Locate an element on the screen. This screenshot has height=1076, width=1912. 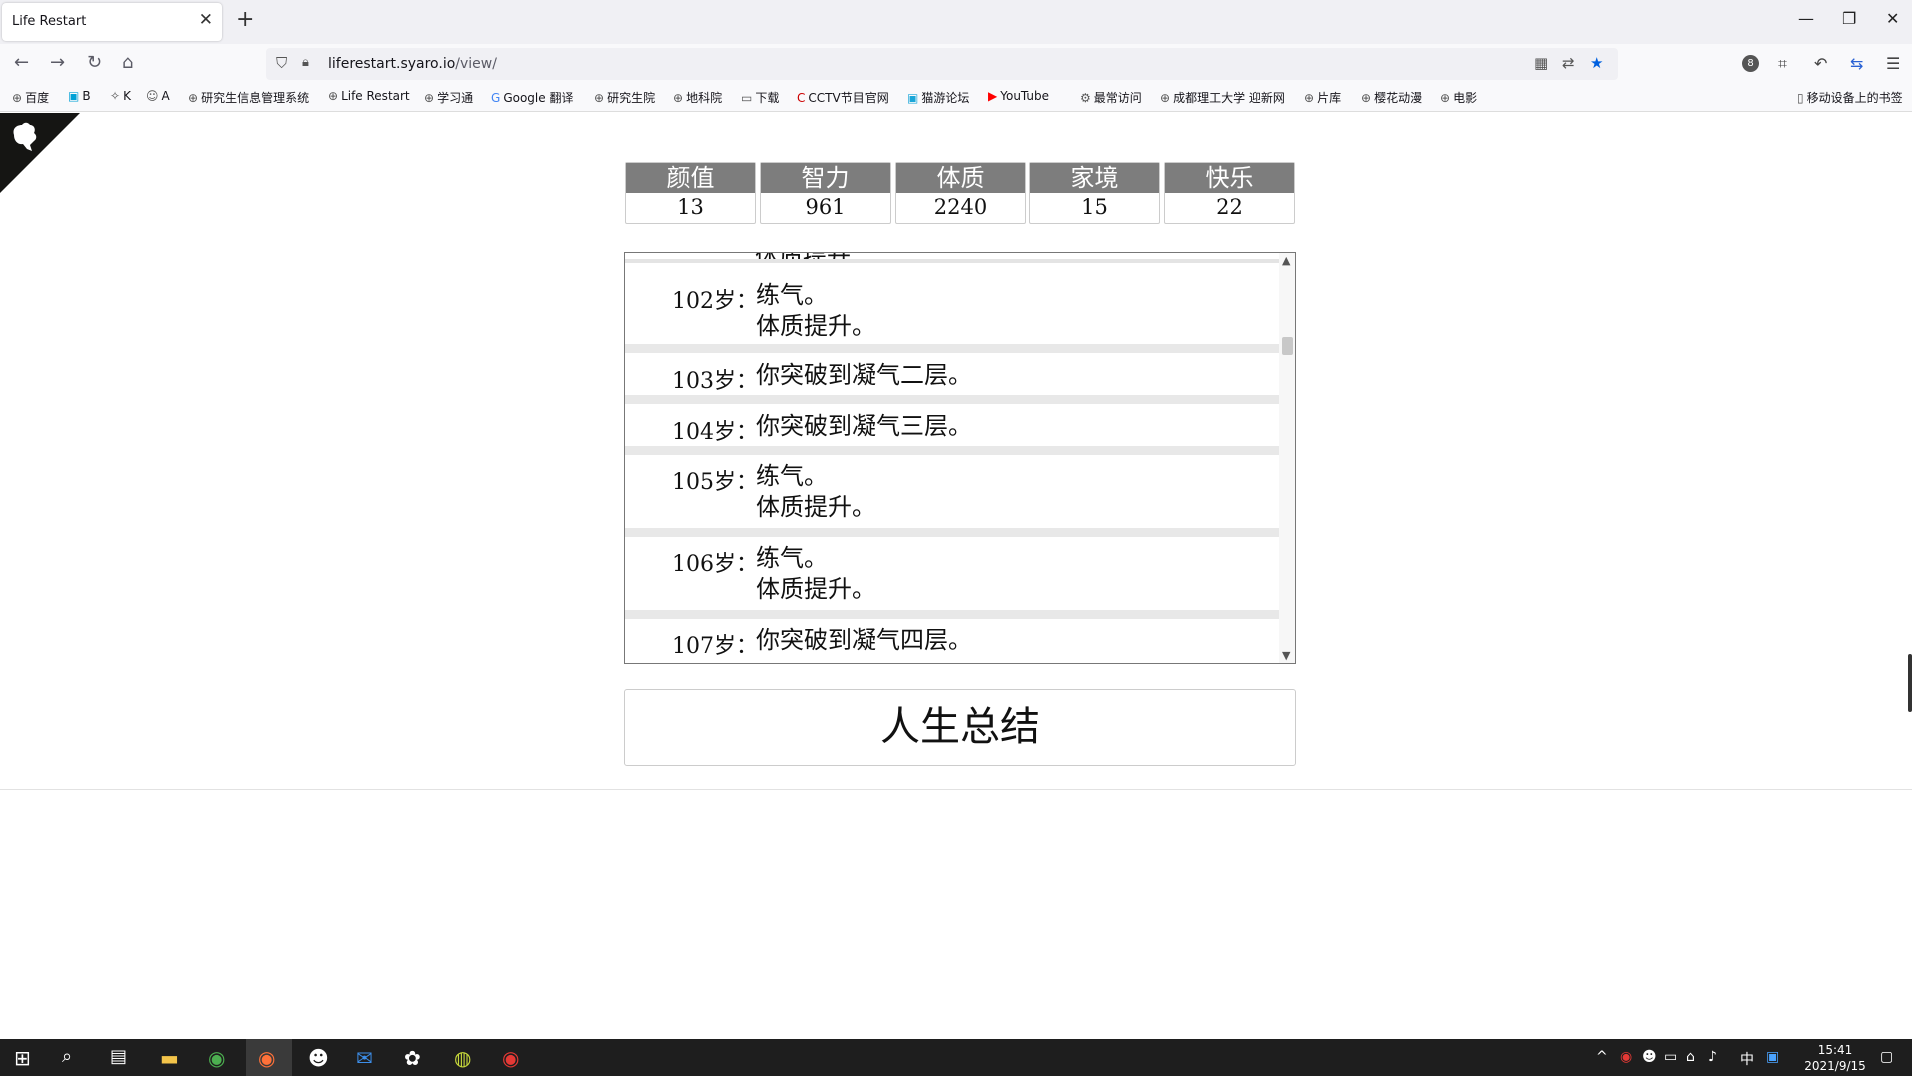
event-text: 你突破到凝气二层。 is located at coordinates (864, 375).